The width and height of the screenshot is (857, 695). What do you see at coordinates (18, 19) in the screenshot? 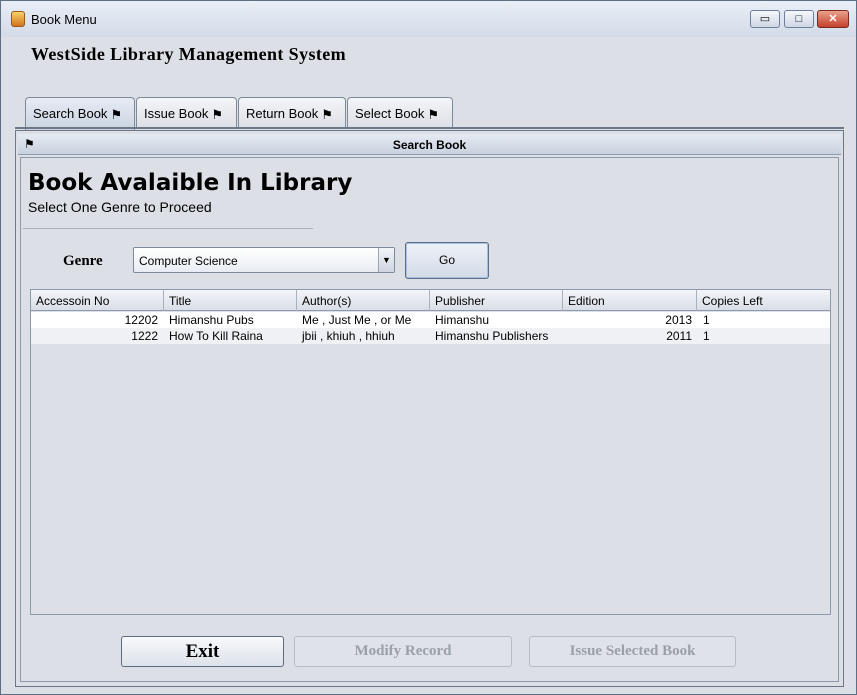
I see `app-icon` at bounding box center [18, 19].